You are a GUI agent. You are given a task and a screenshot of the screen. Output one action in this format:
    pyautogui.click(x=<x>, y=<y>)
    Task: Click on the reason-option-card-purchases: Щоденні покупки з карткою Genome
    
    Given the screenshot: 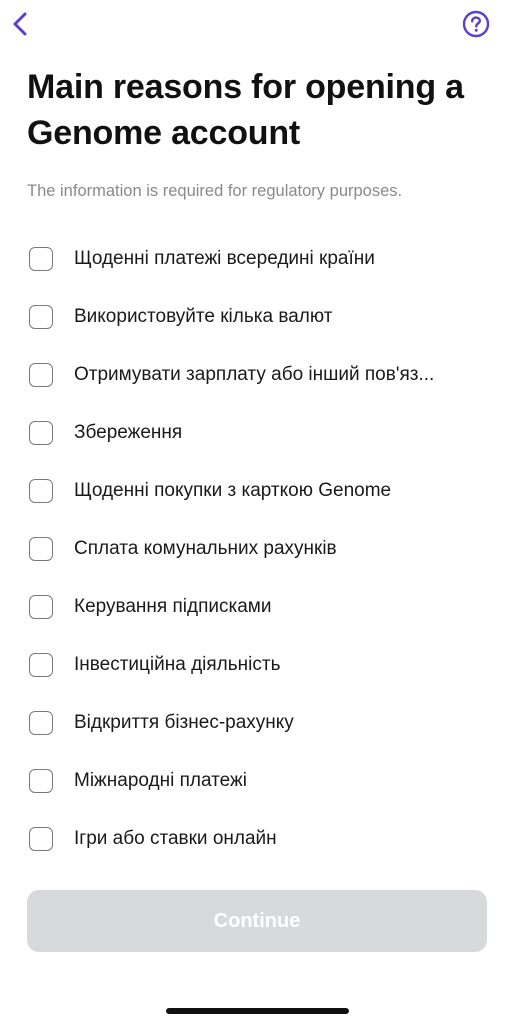 What is the action you would take?
    pyautogui.click(x=257, y=491)
    